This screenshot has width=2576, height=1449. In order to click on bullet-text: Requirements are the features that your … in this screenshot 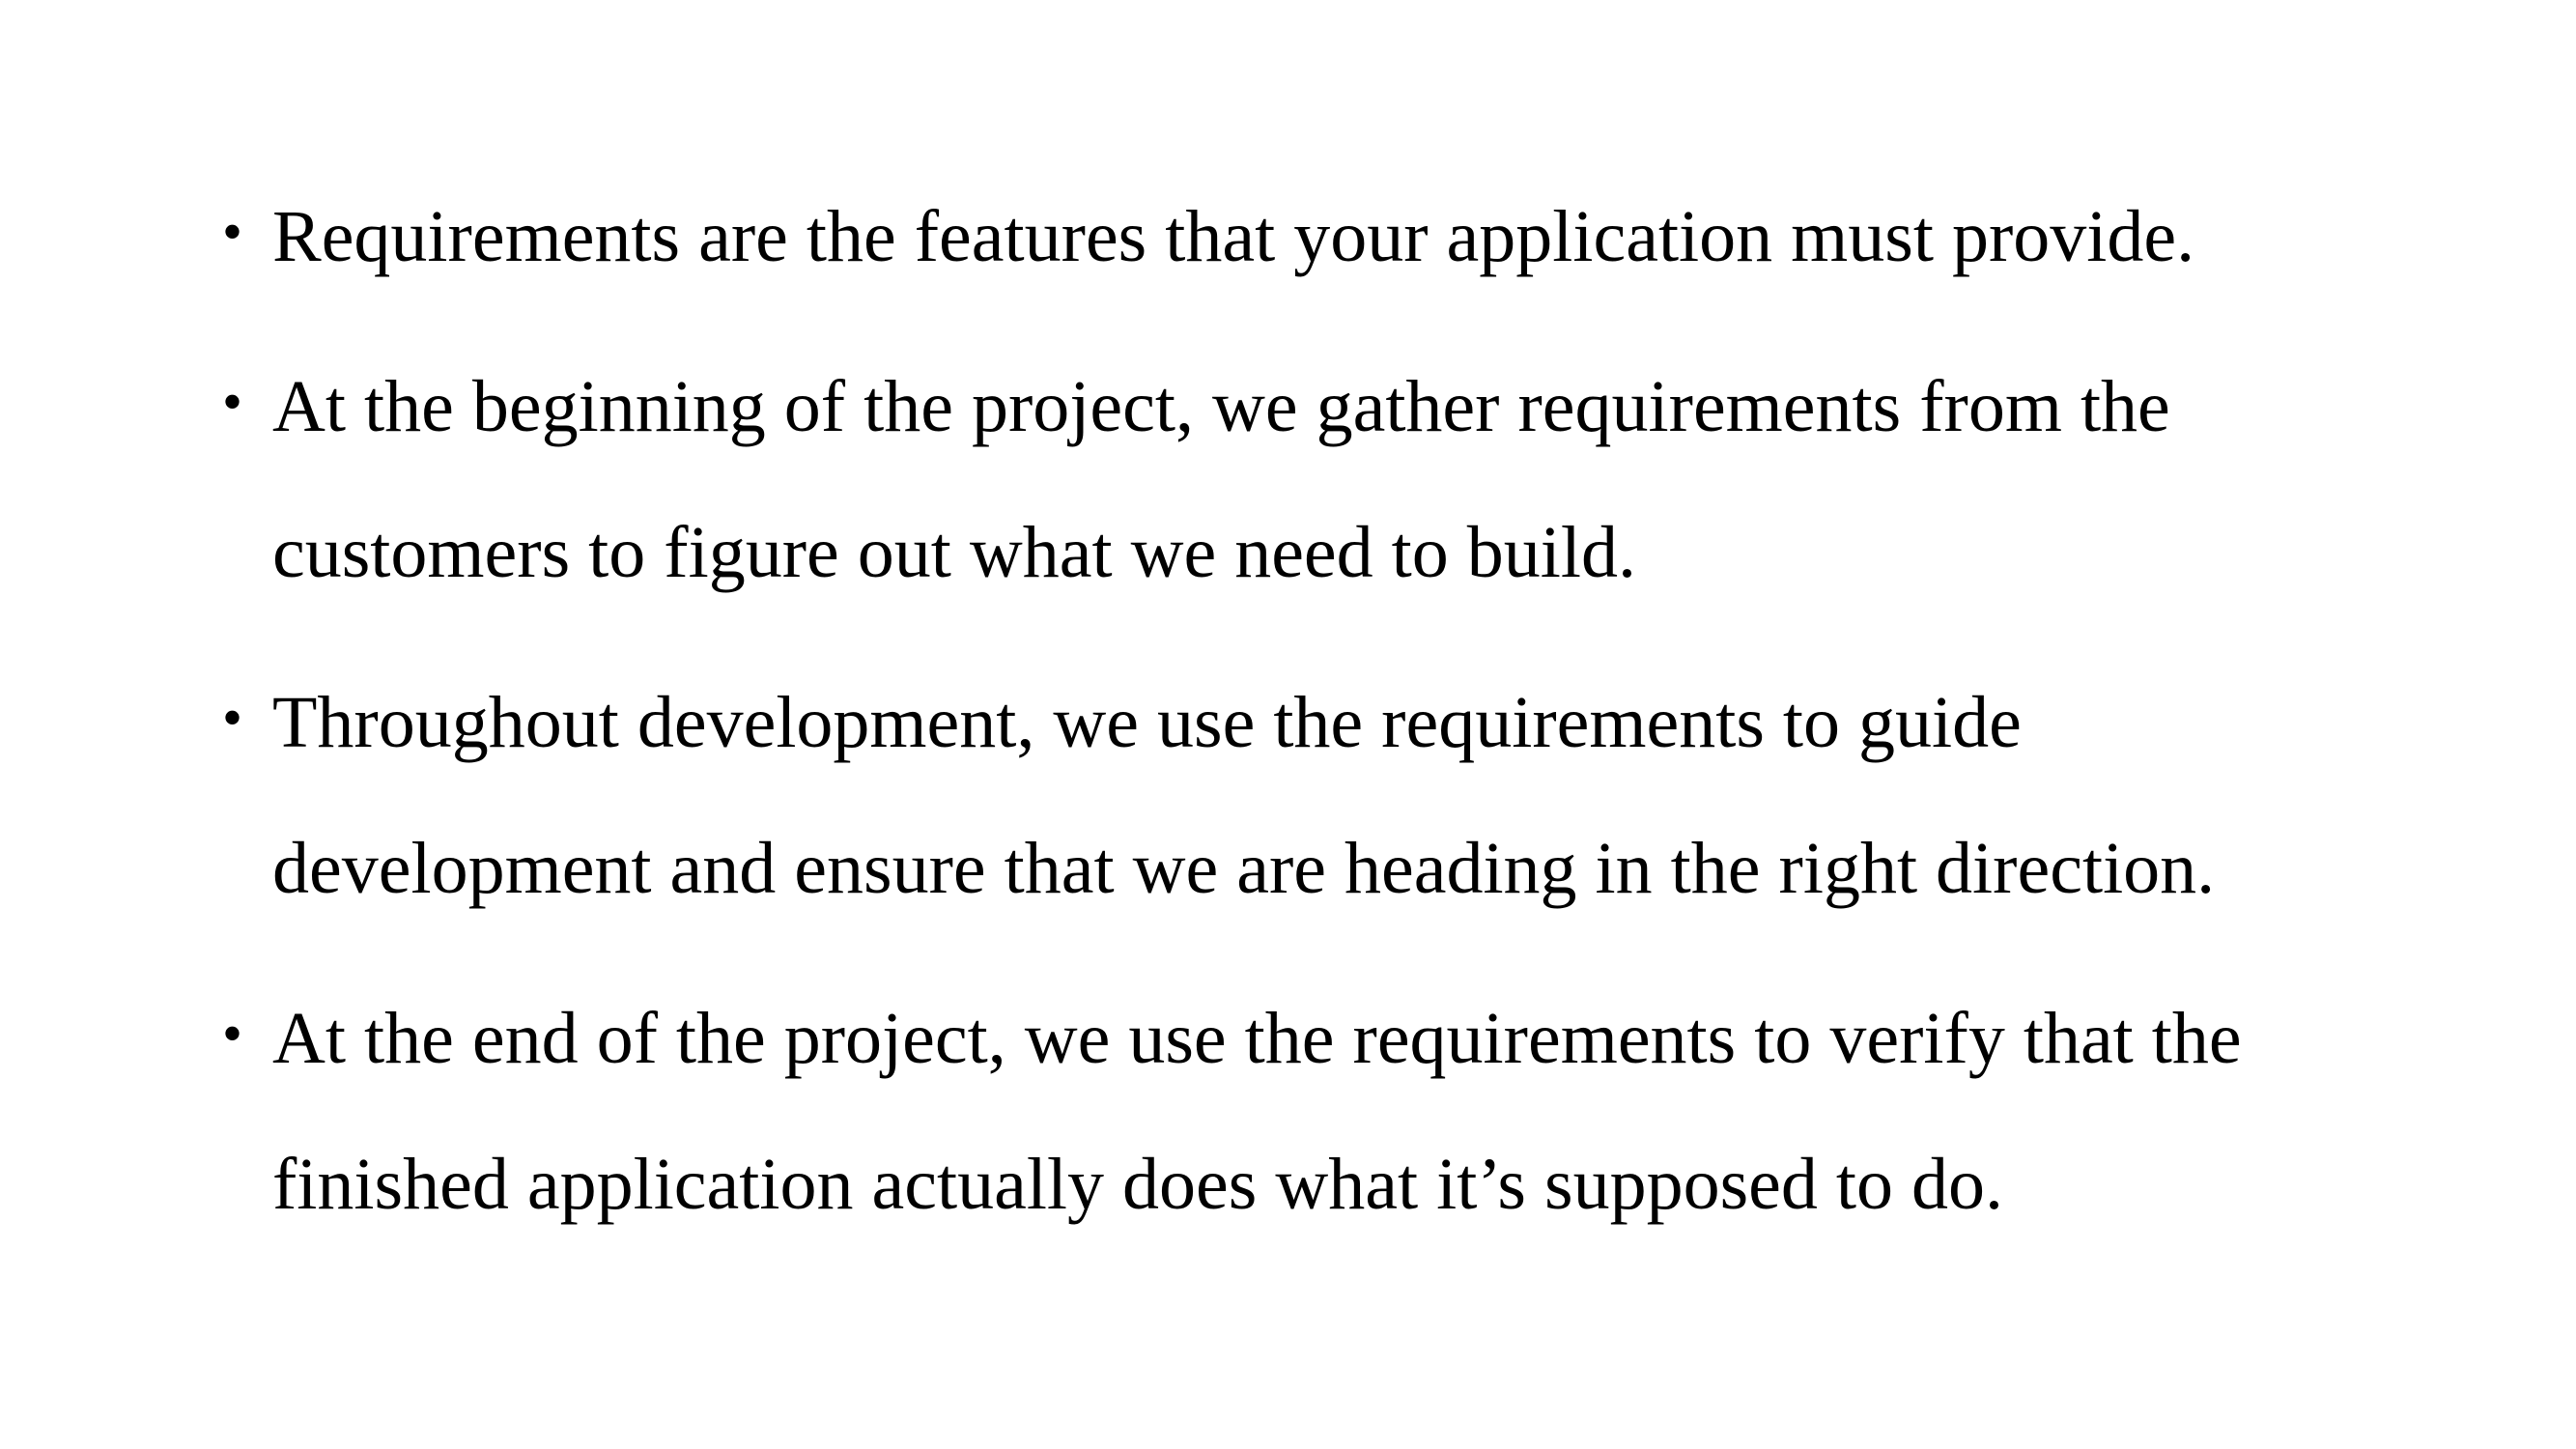, I will do `click(1338, 237)`.